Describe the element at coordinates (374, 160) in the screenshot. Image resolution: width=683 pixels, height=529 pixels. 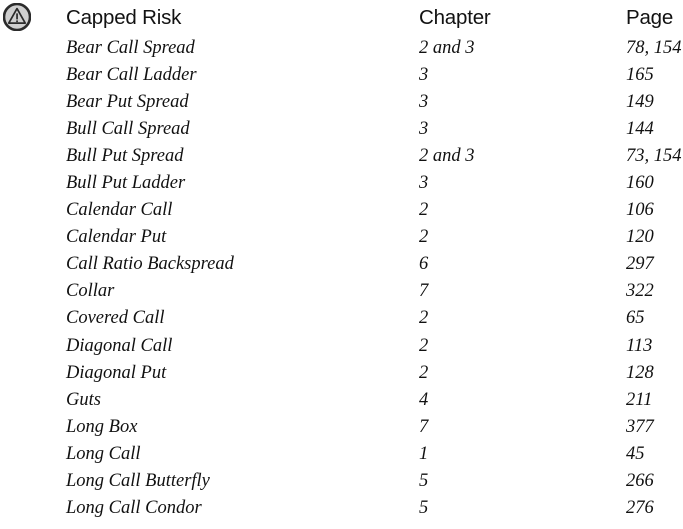
I see `table-row: Bull Put Spread 2 and 3 73, 154` at that location.